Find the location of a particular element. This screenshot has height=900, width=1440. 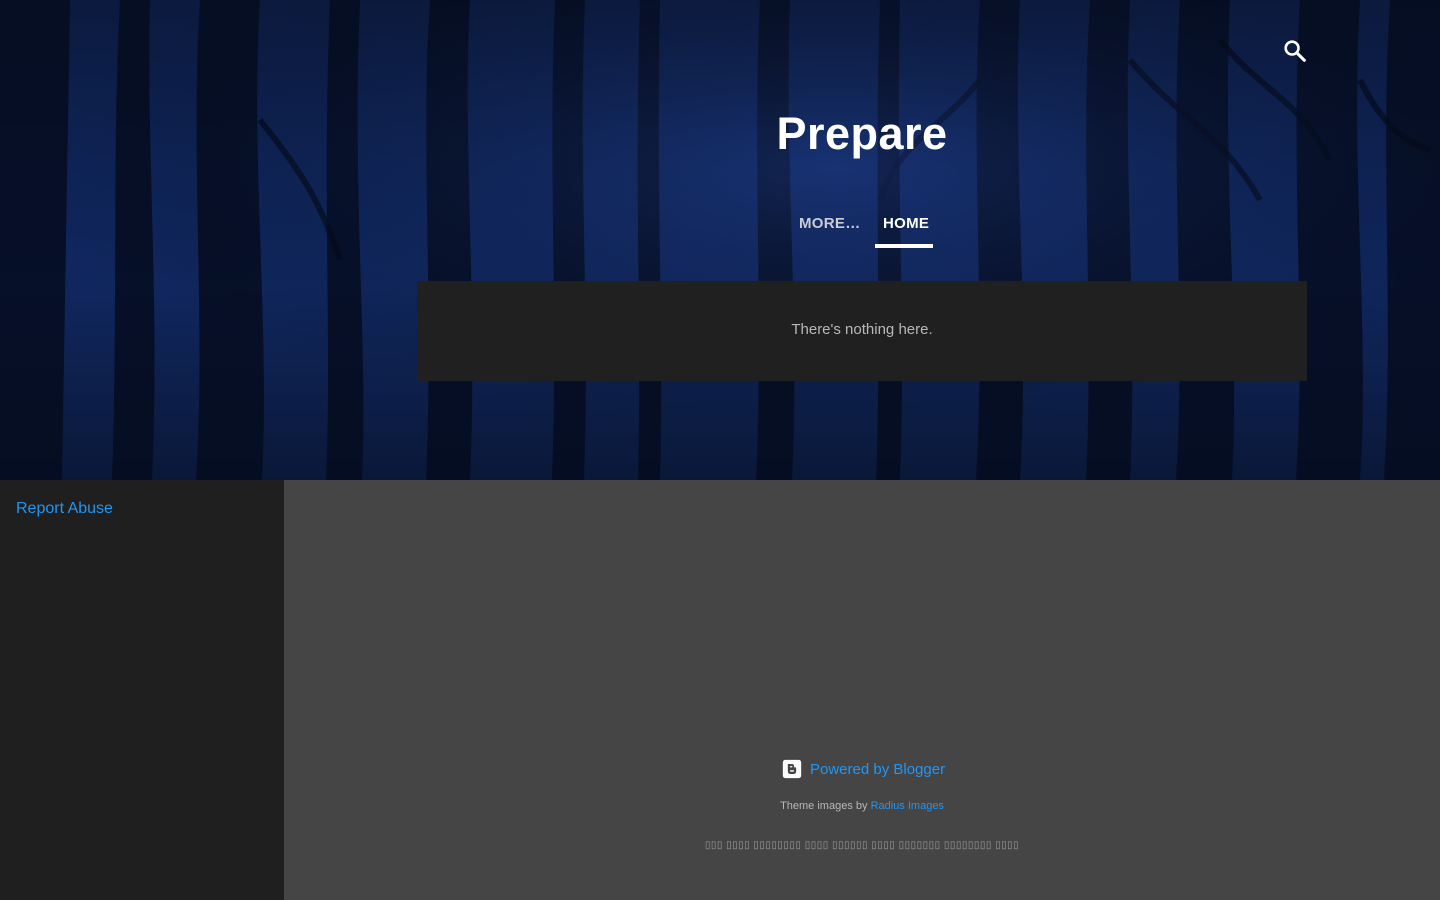

credits-prefix: Theme images by is located at coordinates (824, 806).